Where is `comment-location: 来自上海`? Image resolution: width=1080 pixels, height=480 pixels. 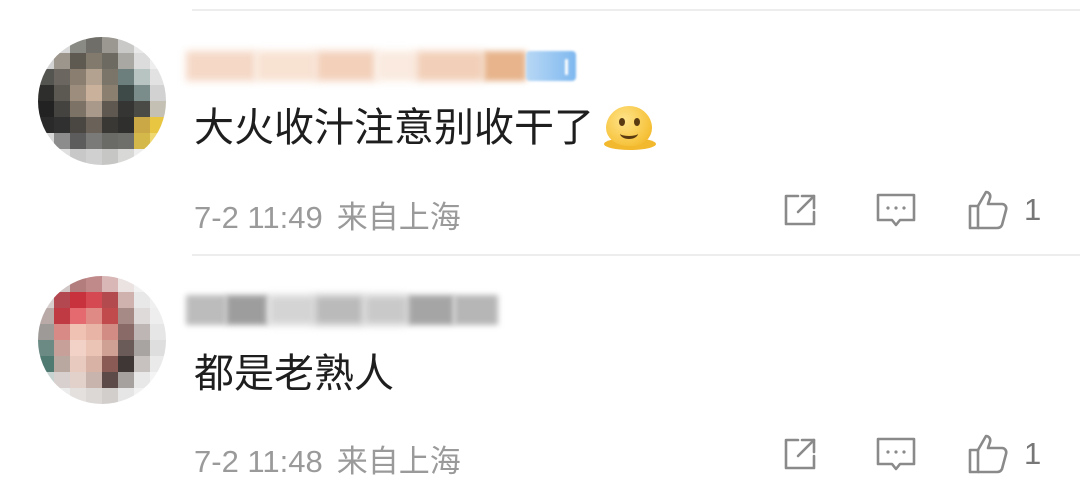 comment-location: 来自上海 is located at coordinates (398, 461).